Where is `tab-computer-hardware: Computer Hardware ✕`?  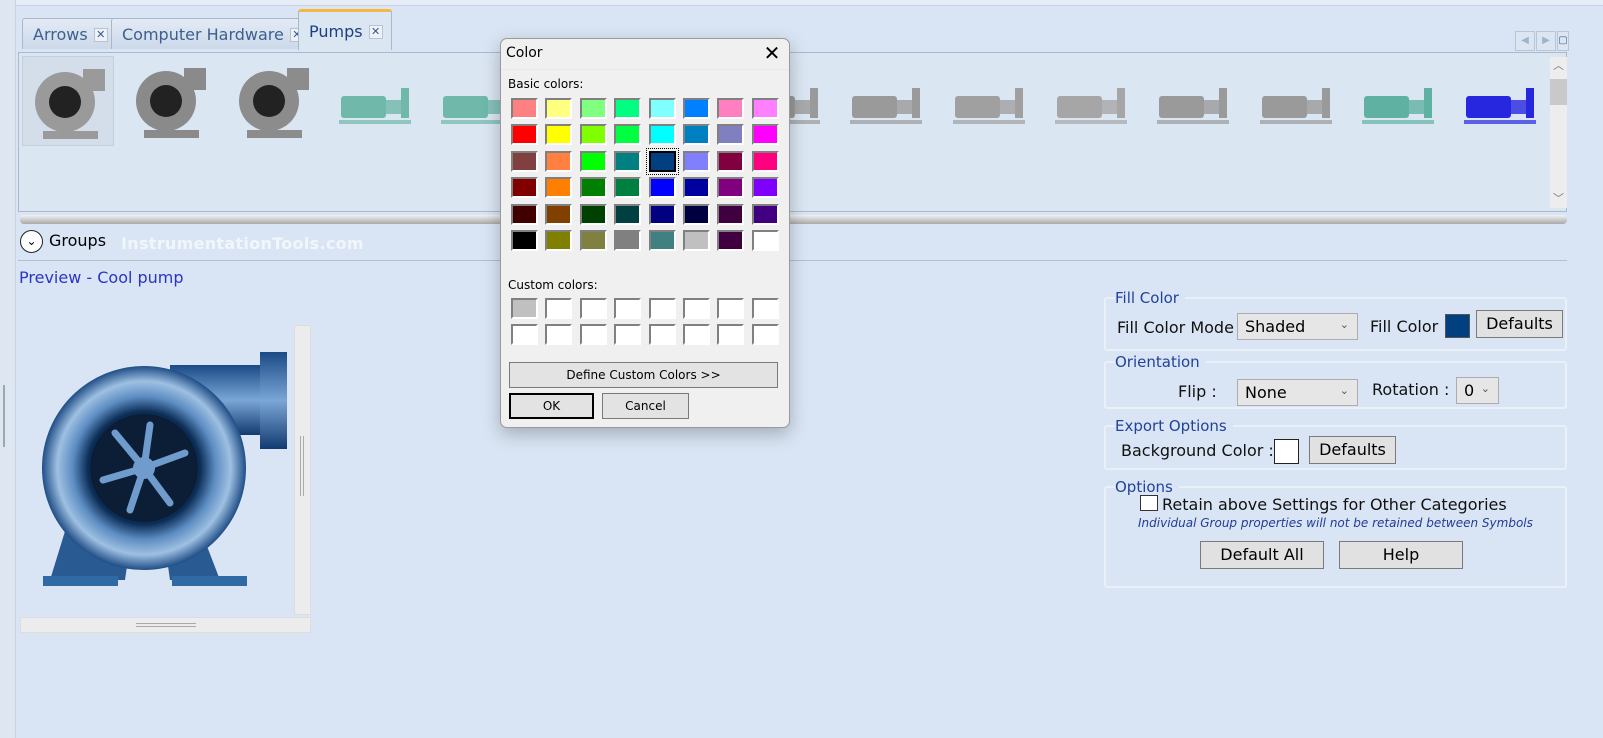 tab-computer-hardware: Computer Hardware ✕ is located at coordinates (212, 33).